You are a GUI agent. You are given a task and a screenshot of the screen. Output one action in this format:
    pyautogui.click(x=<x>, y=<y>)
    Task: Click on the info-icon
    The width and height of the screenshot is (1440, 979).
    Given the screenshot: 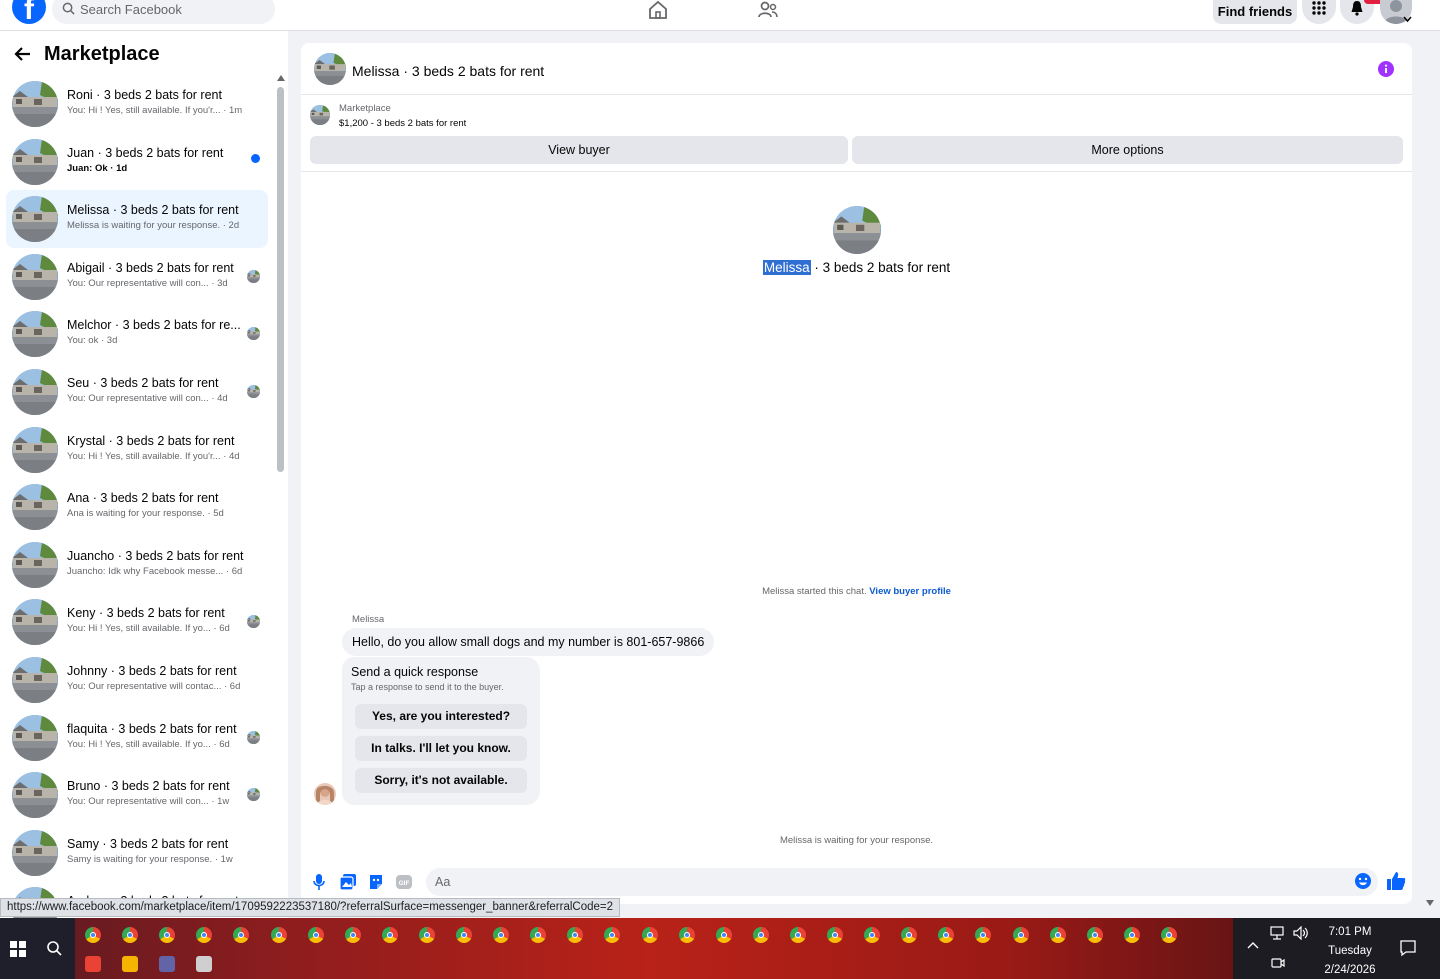 What is the action you would take?
    pyautogui.click(x=1386, y=69)
    